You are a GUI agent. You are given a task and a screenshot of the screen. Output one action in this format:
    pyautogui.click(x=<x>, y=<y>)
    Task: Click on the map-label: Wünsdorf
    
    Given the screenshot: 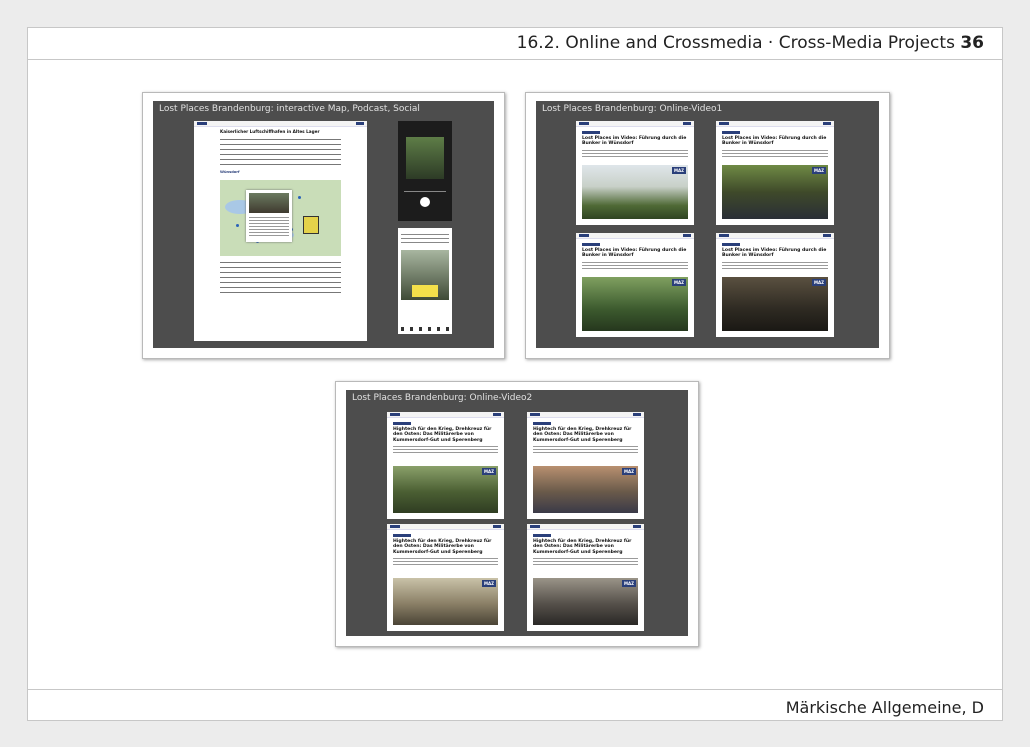 What is the action you would take?
    pyautogui.click(x=230, y=172)
    